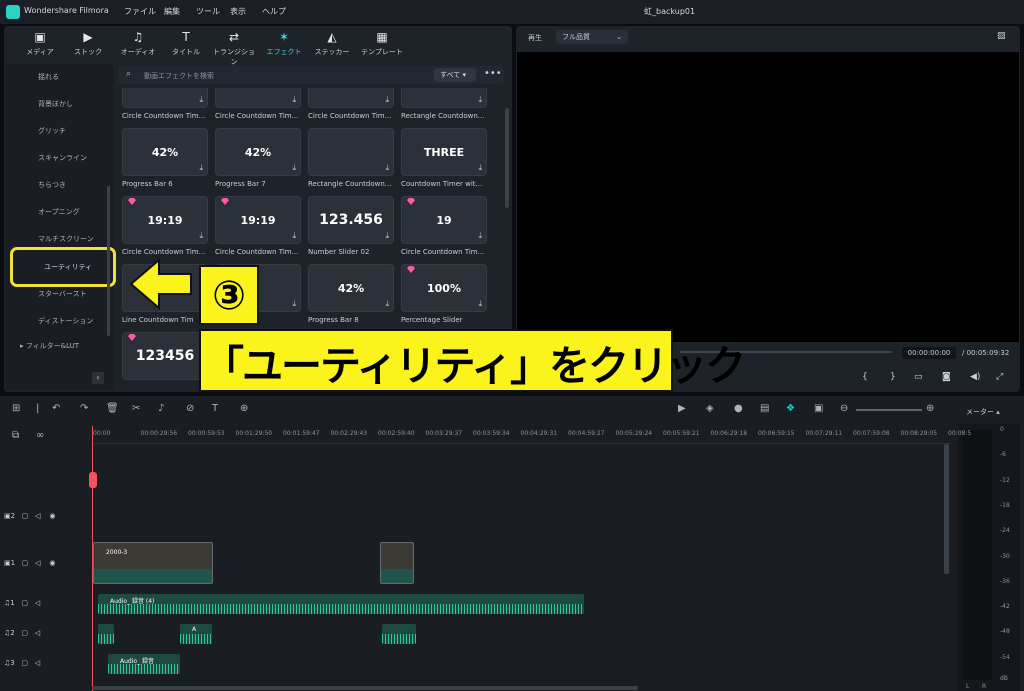 The image size is (1024, 691). What do you see at coordinates (62, 158) in the screenshot?
I see `category-scanline: スキャンライン` at bounding box center [62, 158].